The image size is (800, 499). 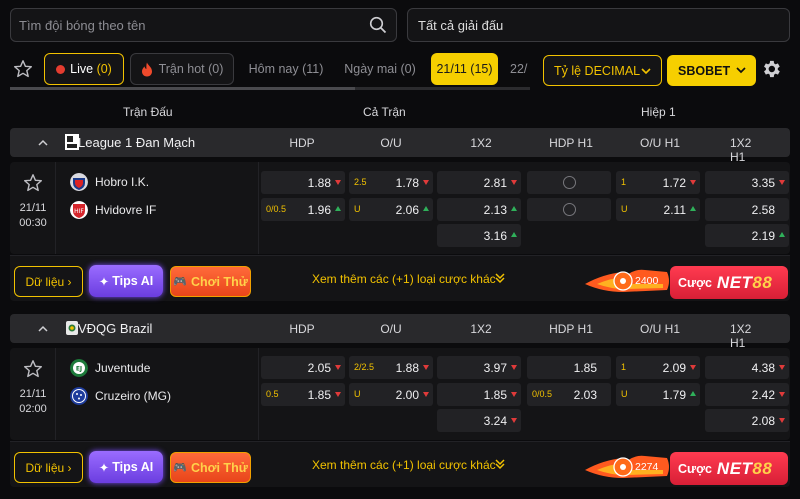 What do you see at coordinates (747, 394) in the screenshot?
I see `odds-cell-1x2-h1-away: 2.42` at bounding box center [747, 394].